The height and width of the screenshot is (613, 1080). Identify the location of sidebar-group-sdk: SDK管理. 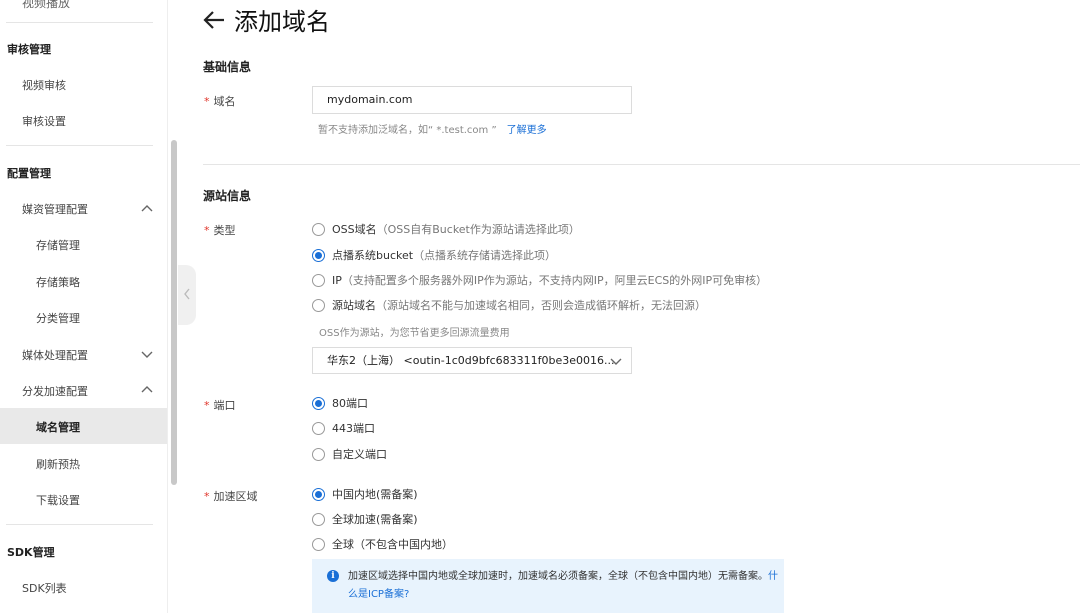
(31, 552).